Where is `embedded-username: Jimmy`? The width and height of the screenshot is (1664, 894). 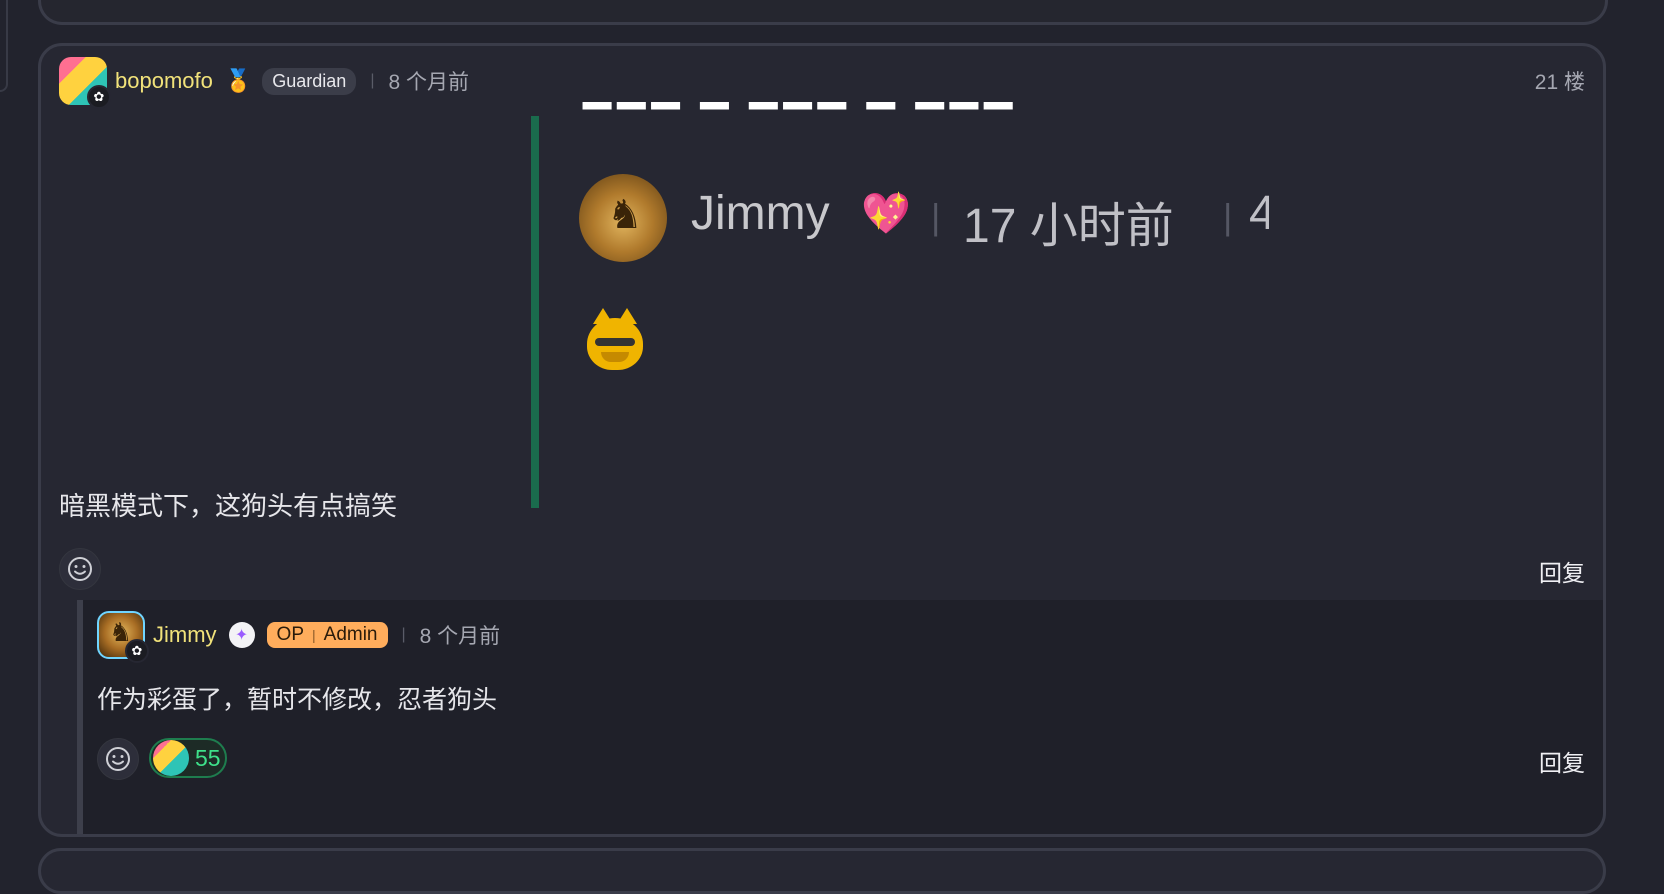
embedded-username: Jimmy is located at coordinates (760, 213).